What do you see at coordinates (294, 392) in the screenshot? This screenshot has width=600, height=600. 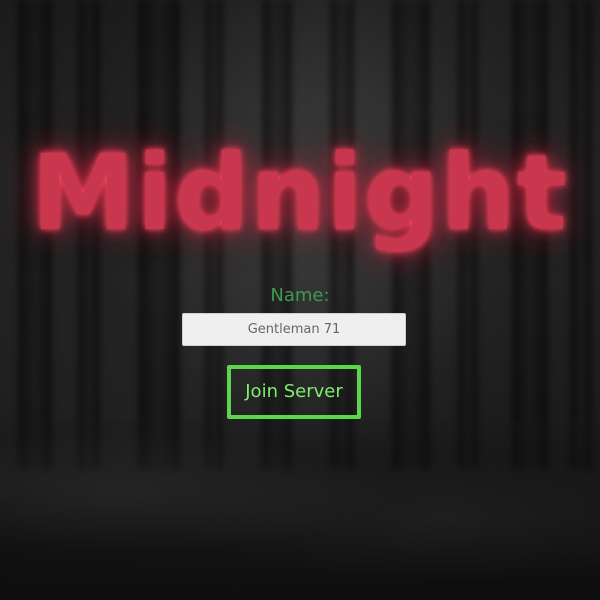 I see `join-server-button: Join Server` at bounding box center [294, 392].